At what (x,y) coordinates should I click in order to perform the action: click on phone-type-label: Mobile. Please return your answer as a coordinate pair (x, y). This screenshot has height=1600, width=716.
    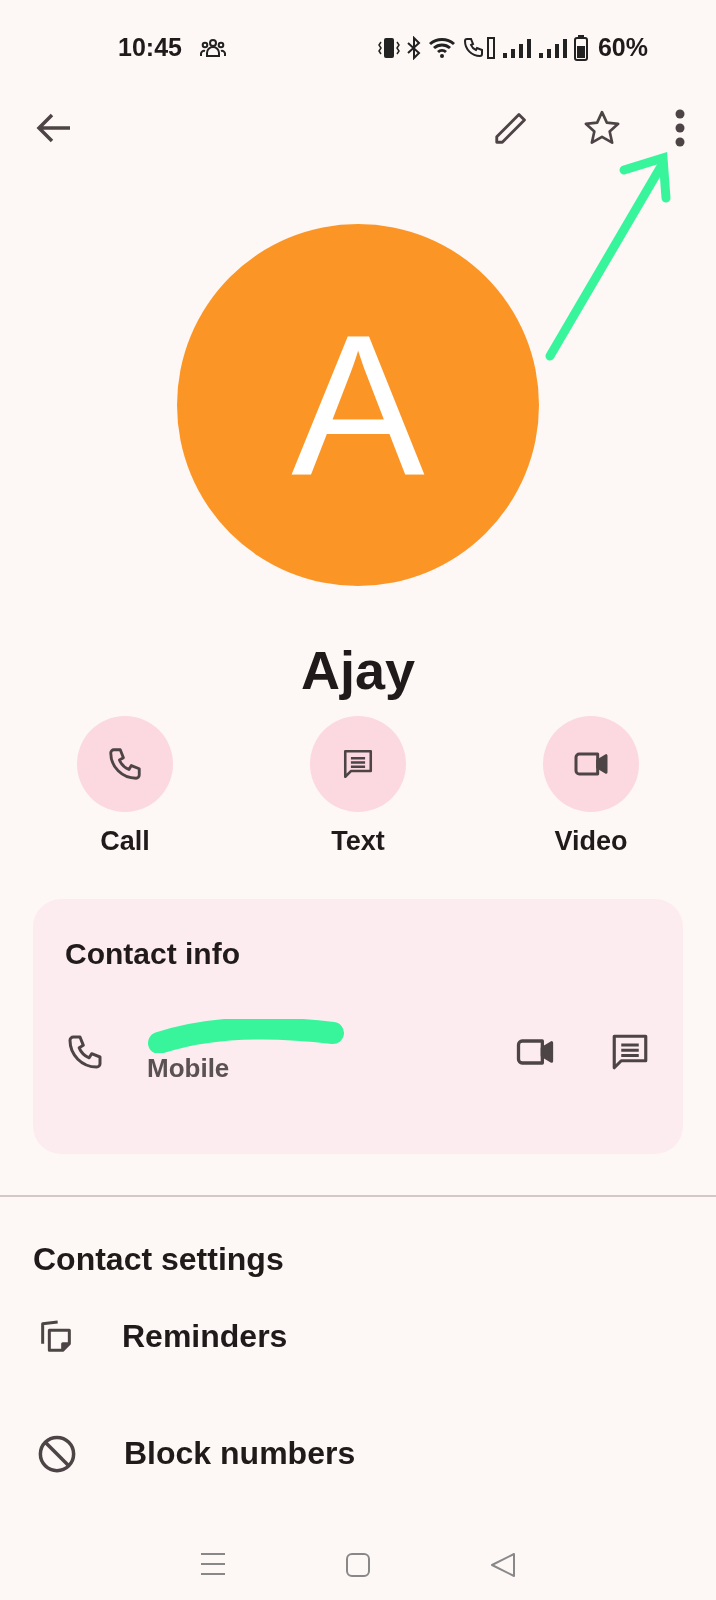
    Looking at the image, I should click on (189, 1068).